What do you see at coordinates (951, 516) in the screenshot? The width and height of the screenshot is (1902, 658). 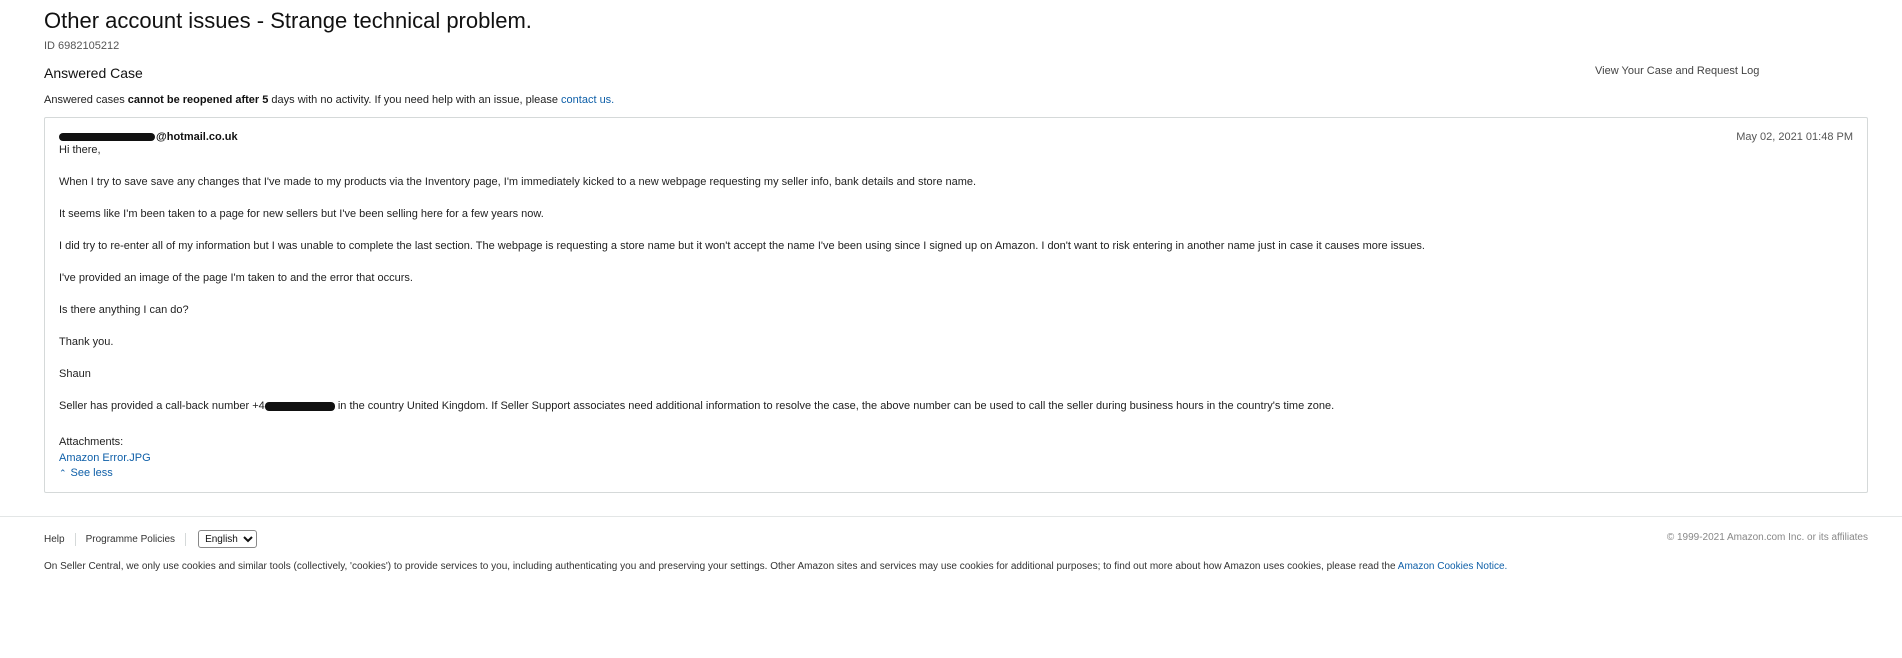 I see `footer-divider` at bounding box center [951, 516].